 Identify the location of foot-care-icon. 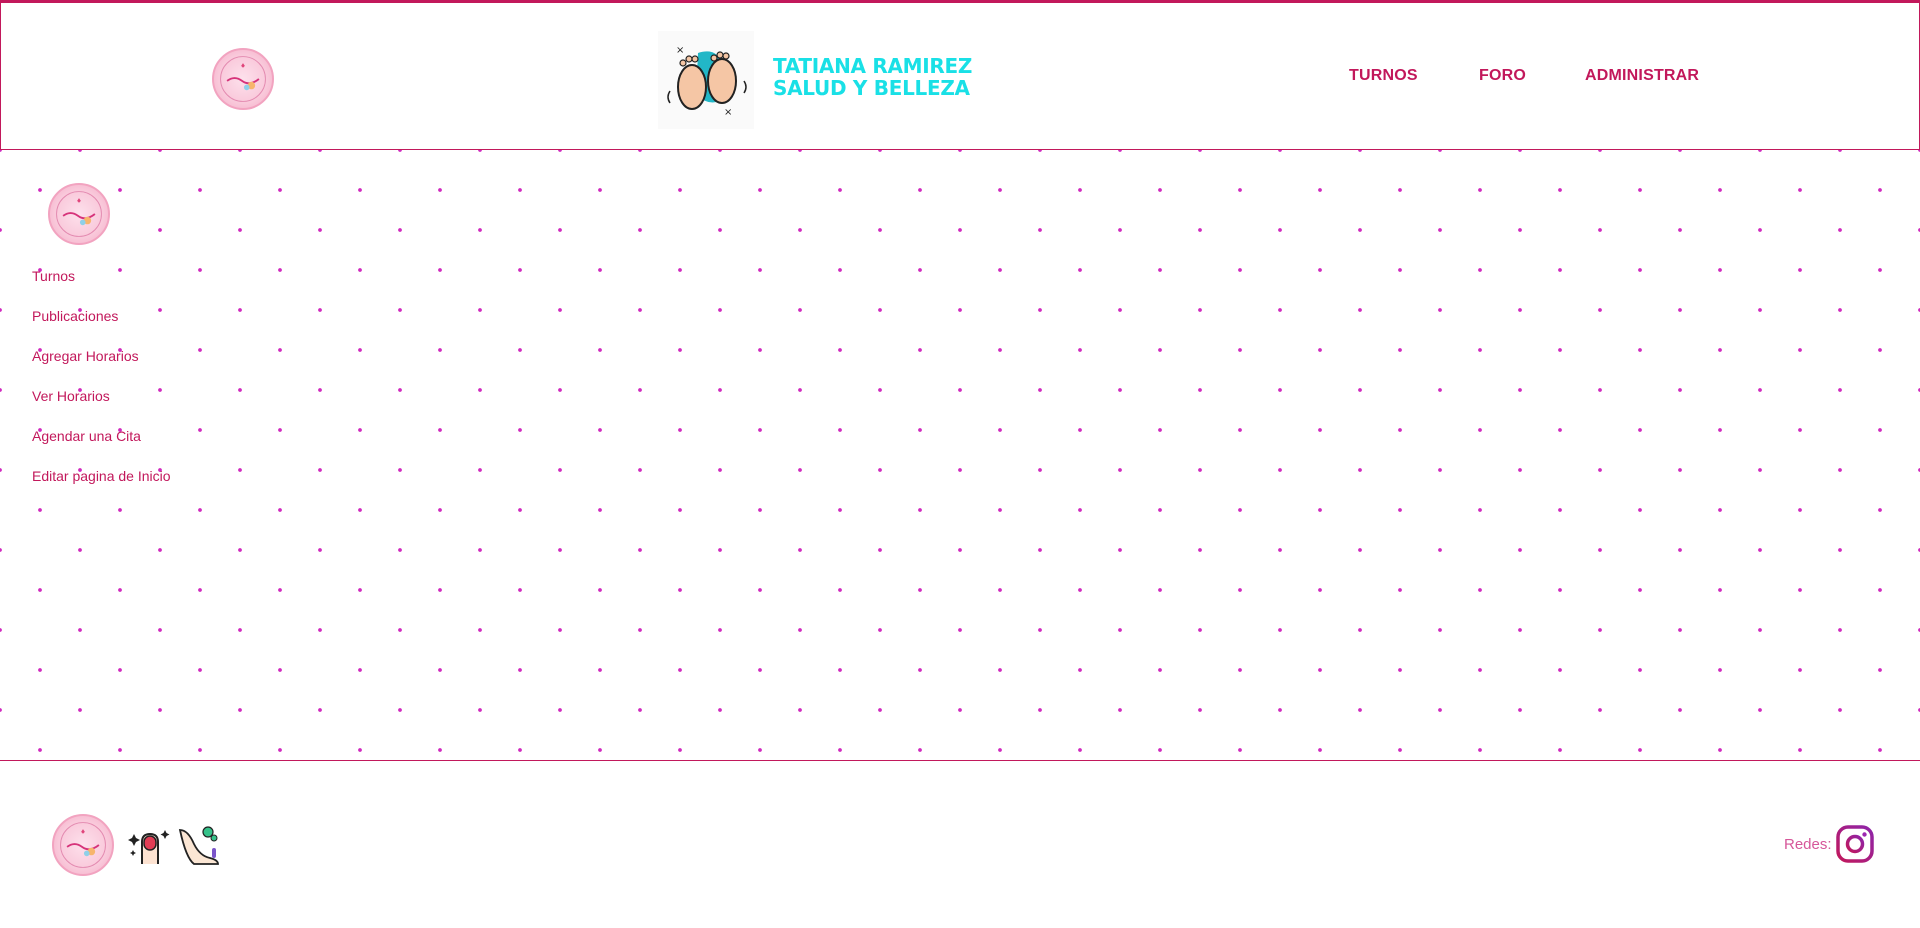
(199, 846).